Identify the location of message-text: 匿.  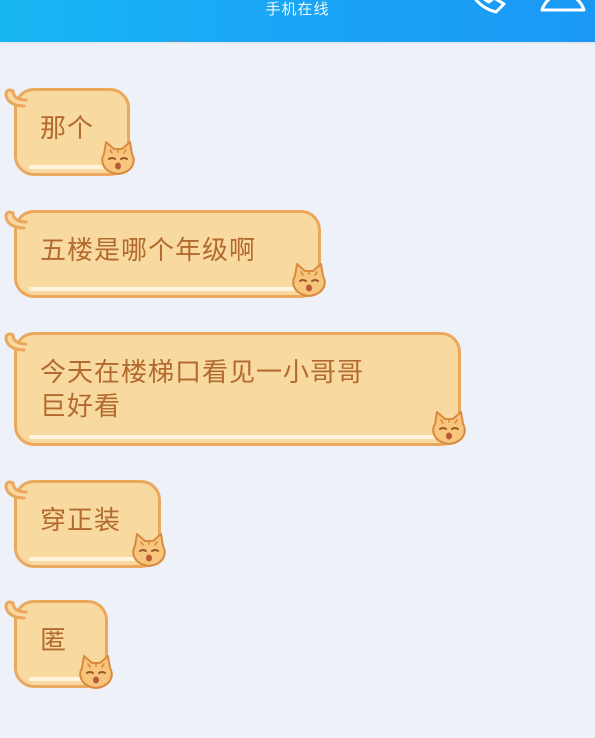
(54, 641).